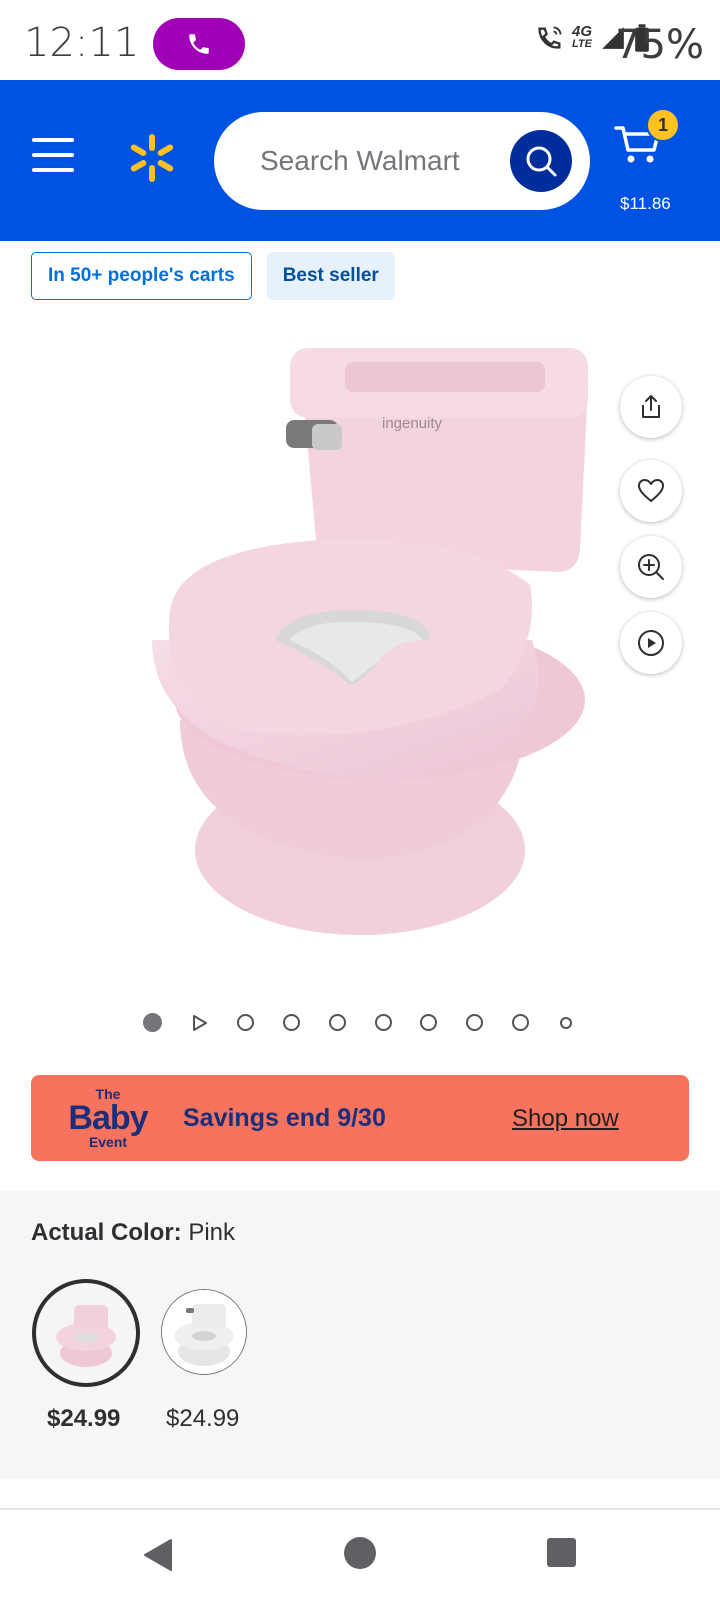 The image size is (720, 1600). I want to click on battery-percentage: 75%, so click(659, 45).